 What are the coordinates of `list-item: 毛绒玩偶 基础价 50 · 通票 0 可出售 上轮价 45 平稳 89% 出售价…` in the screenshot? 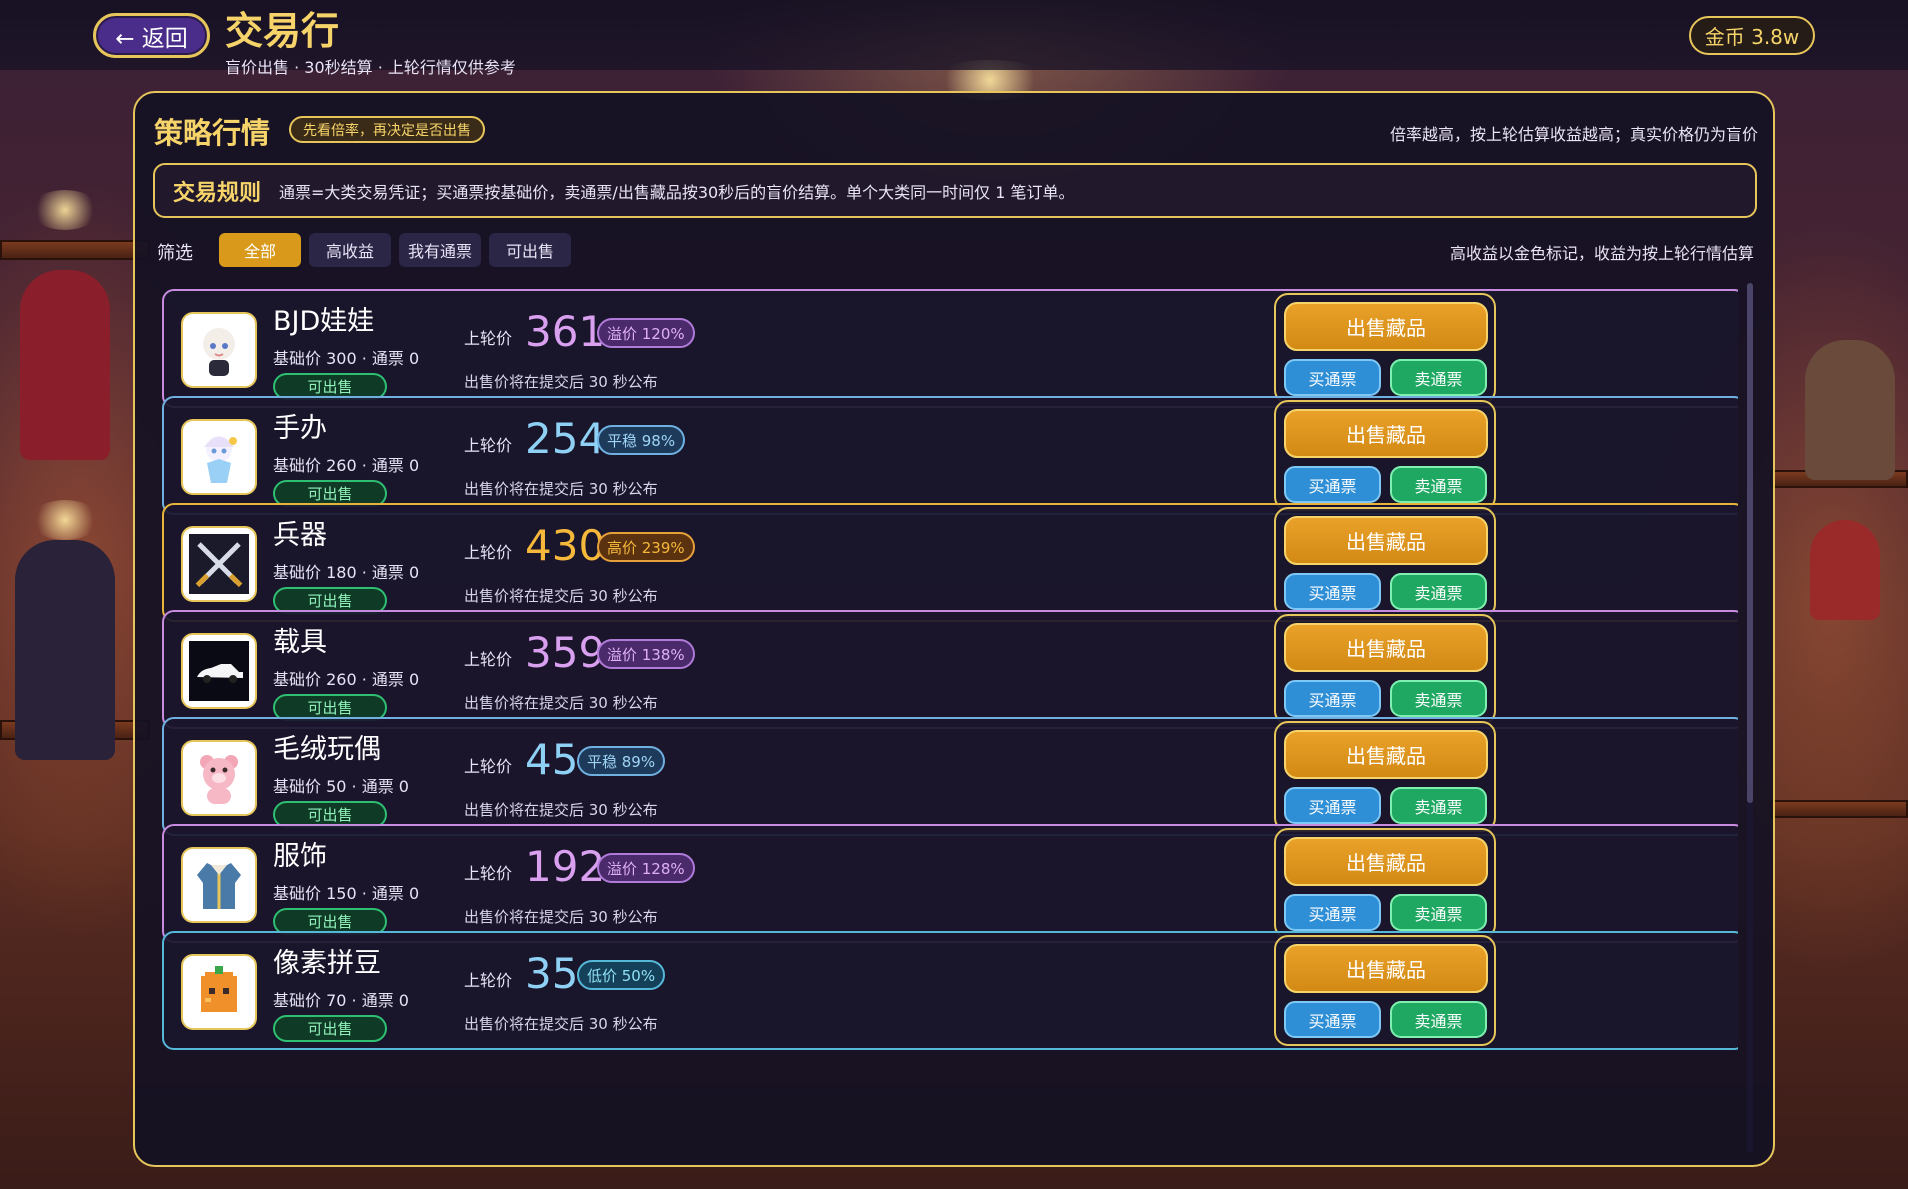 It's located at (950, 776).